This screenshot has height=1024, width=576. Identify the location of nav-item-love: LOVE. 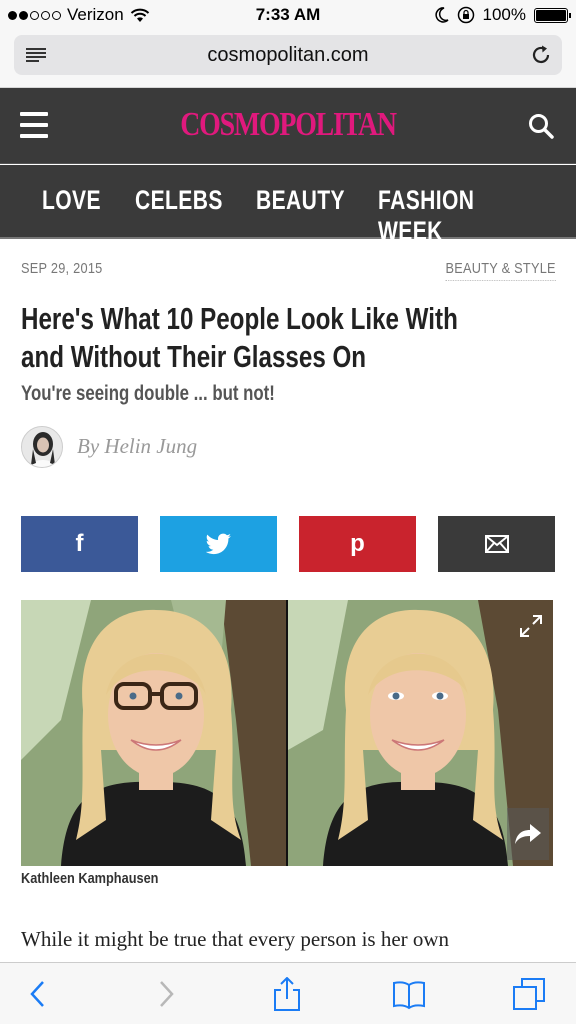
(71, 200).